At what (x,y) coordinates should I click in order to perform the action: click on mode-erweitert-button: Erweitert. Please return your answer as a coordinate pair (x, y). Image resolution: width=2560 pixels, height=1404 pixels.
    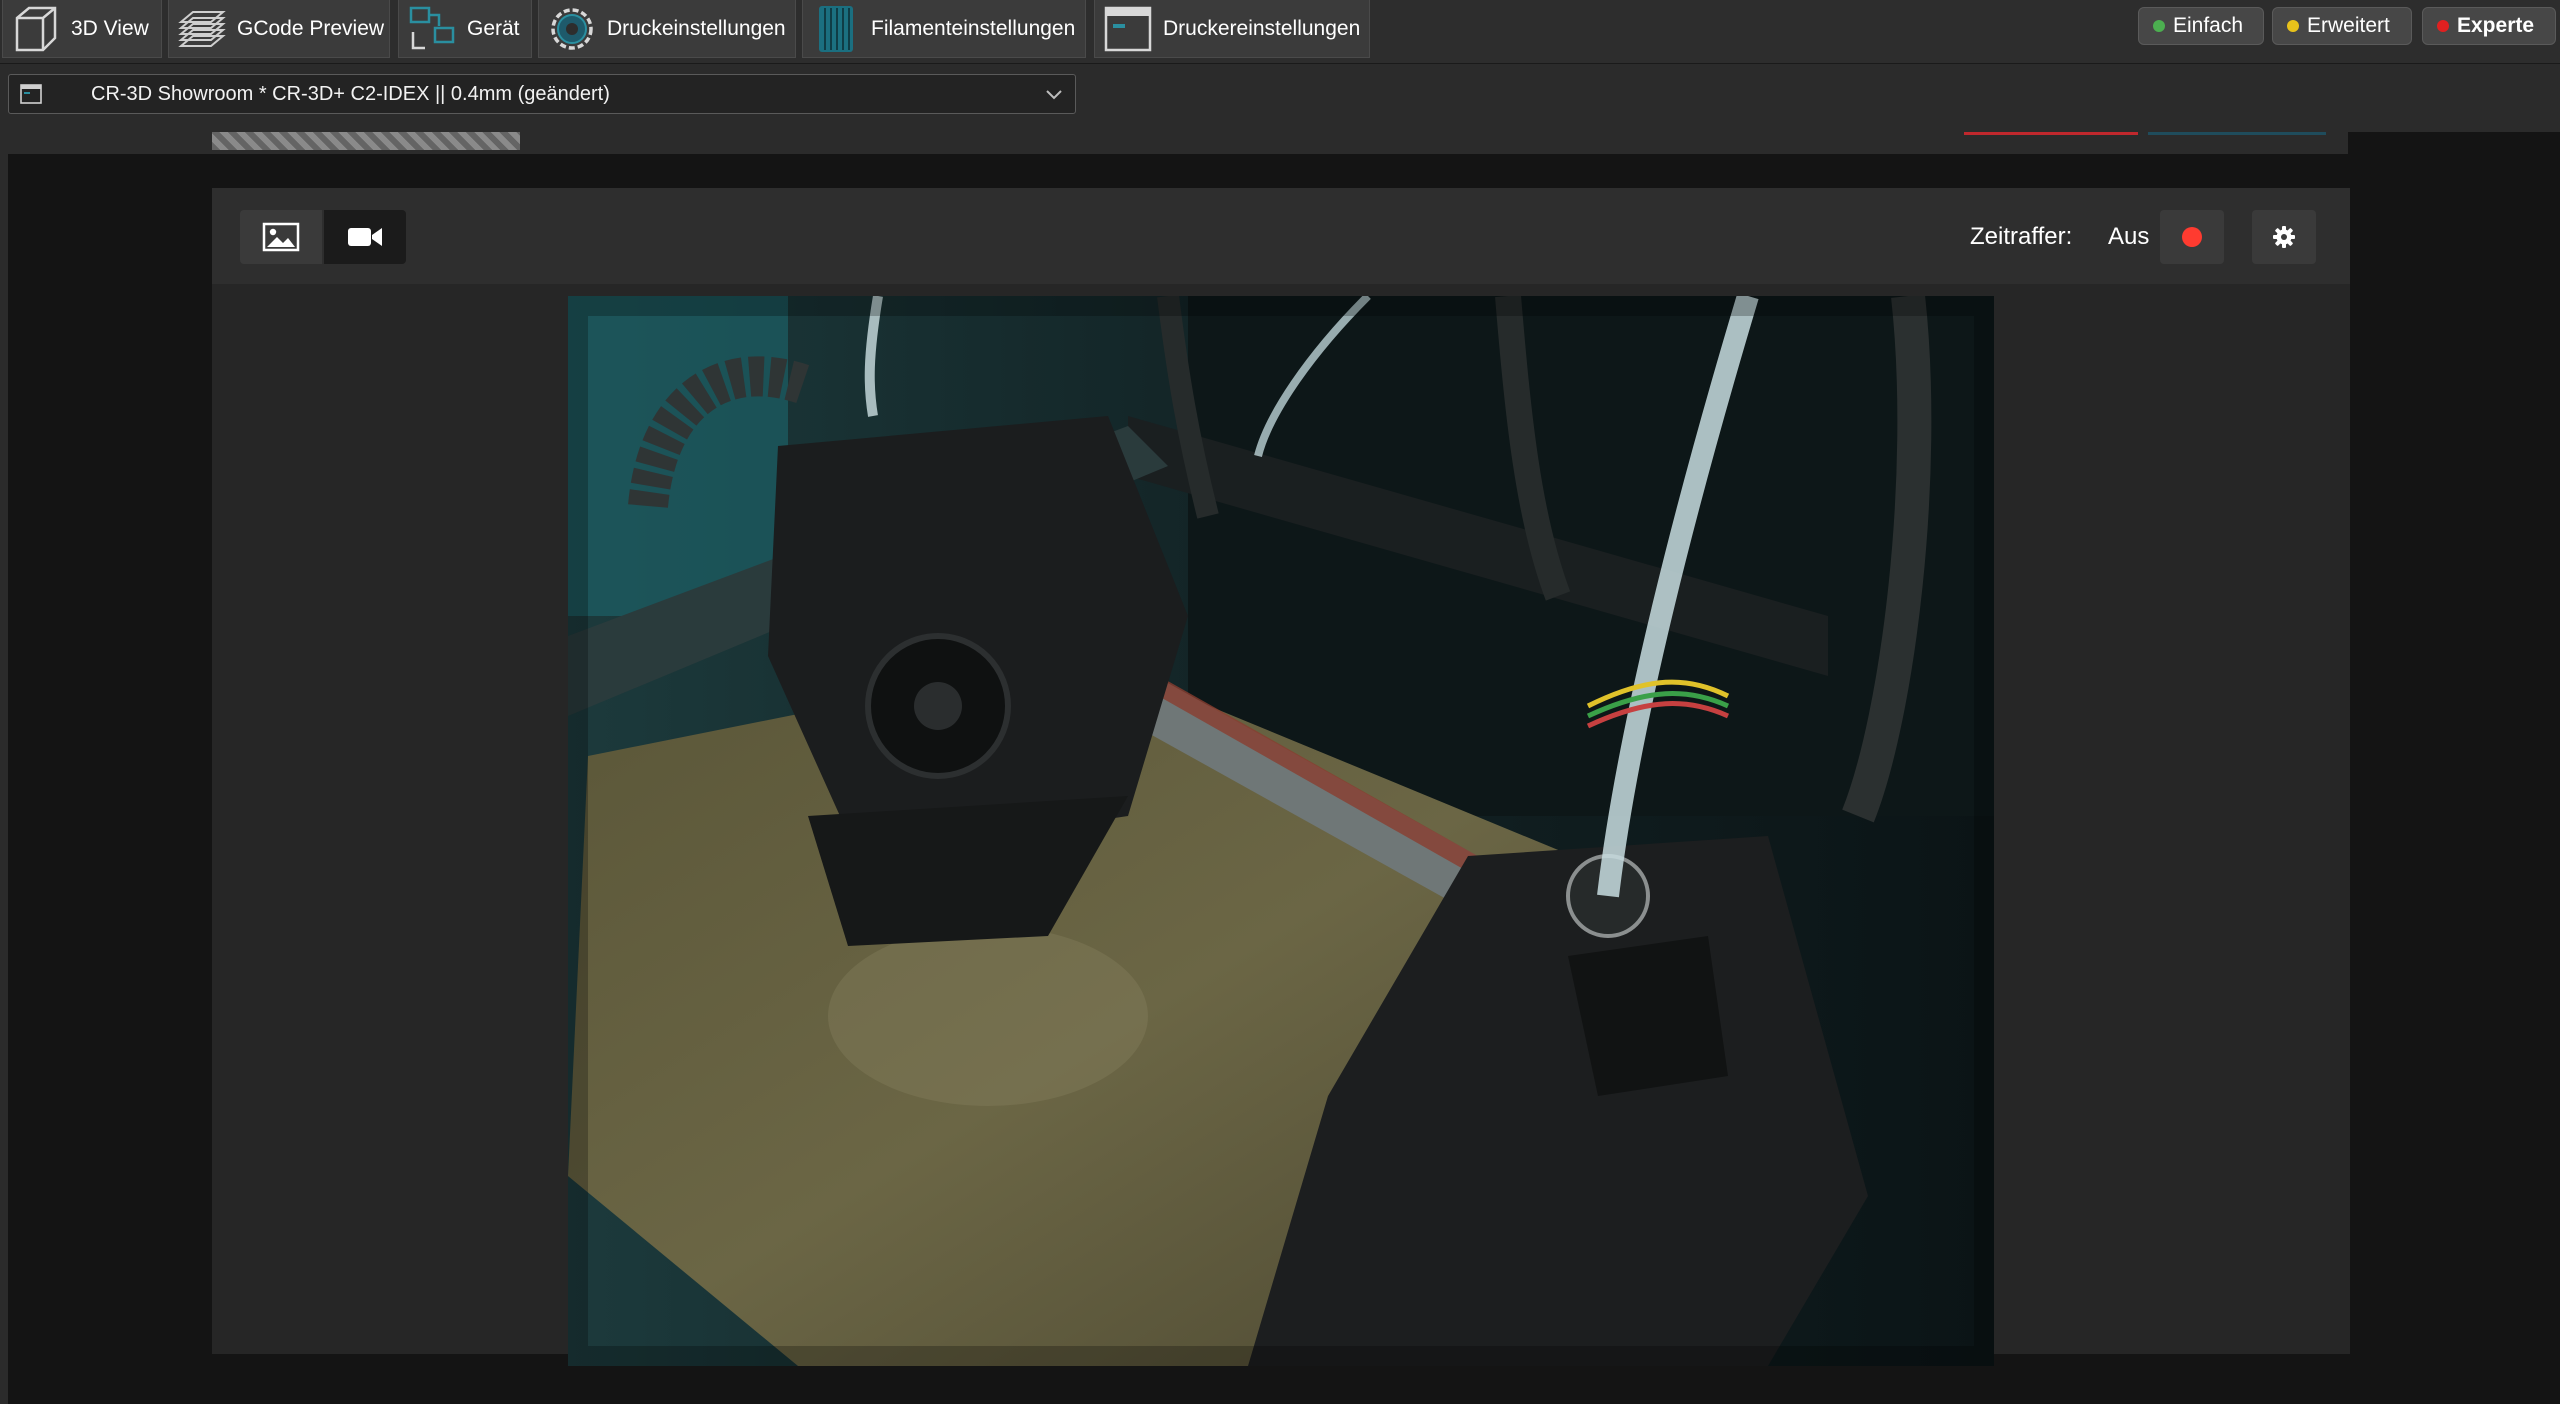
    Looking at the image, I should click on (2342, 26).